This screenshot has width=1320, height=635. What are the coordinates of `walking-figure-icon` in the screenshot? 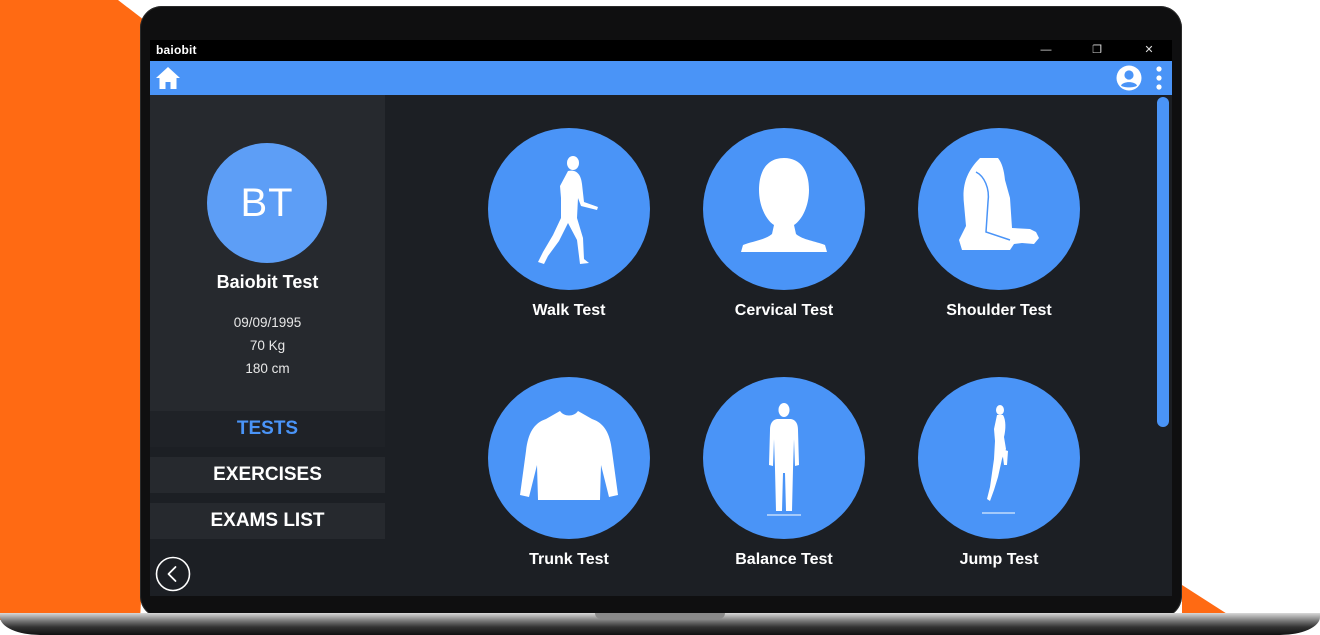 It's located at (568, 210).